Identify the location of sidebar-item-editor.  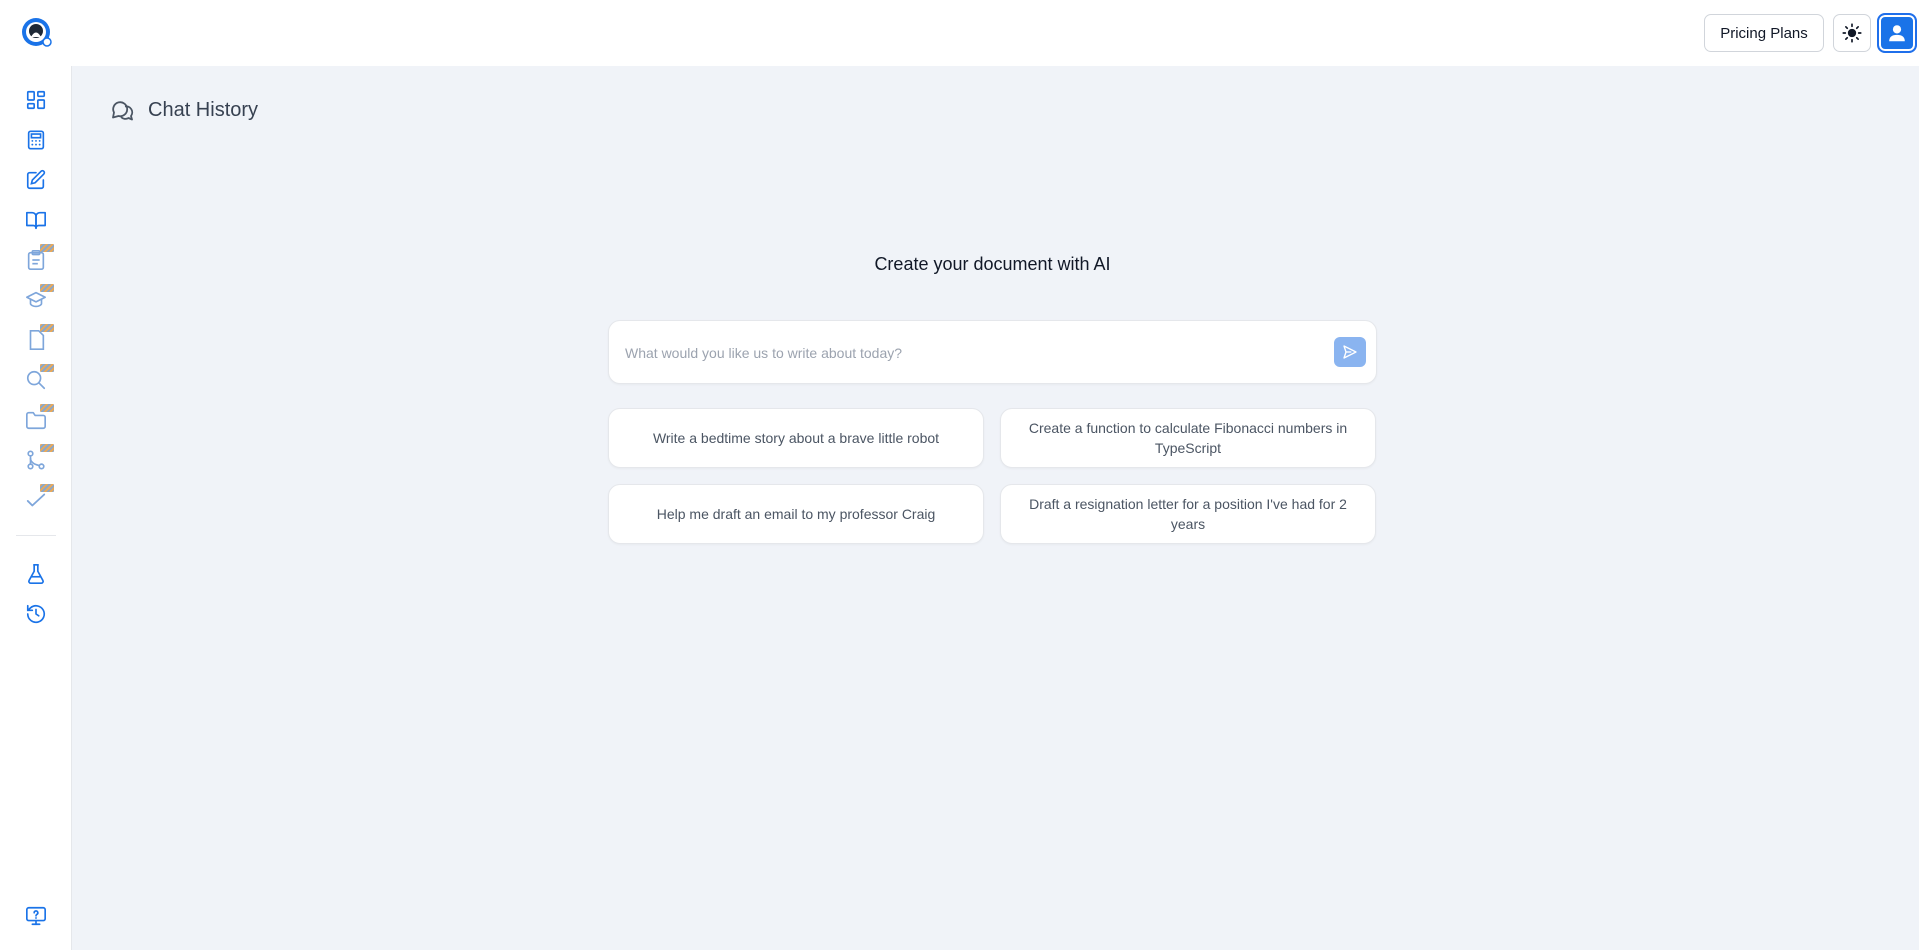
(36, 180).